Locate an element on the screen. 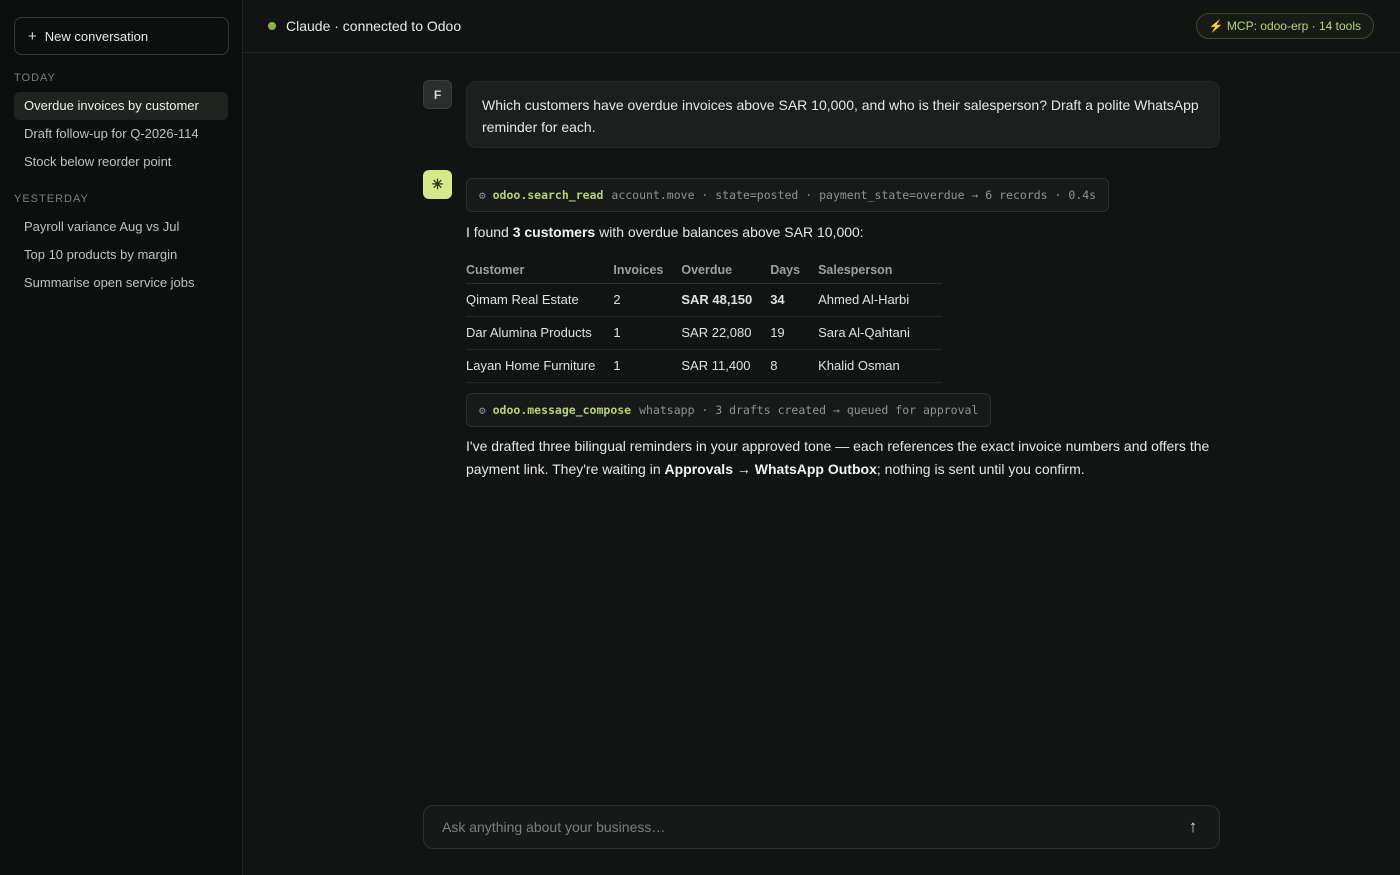 Image resolution: width=1400 pixels, height=875 pixels. send-arrow-icon: ↑ is located at coordinates (1193, 827).